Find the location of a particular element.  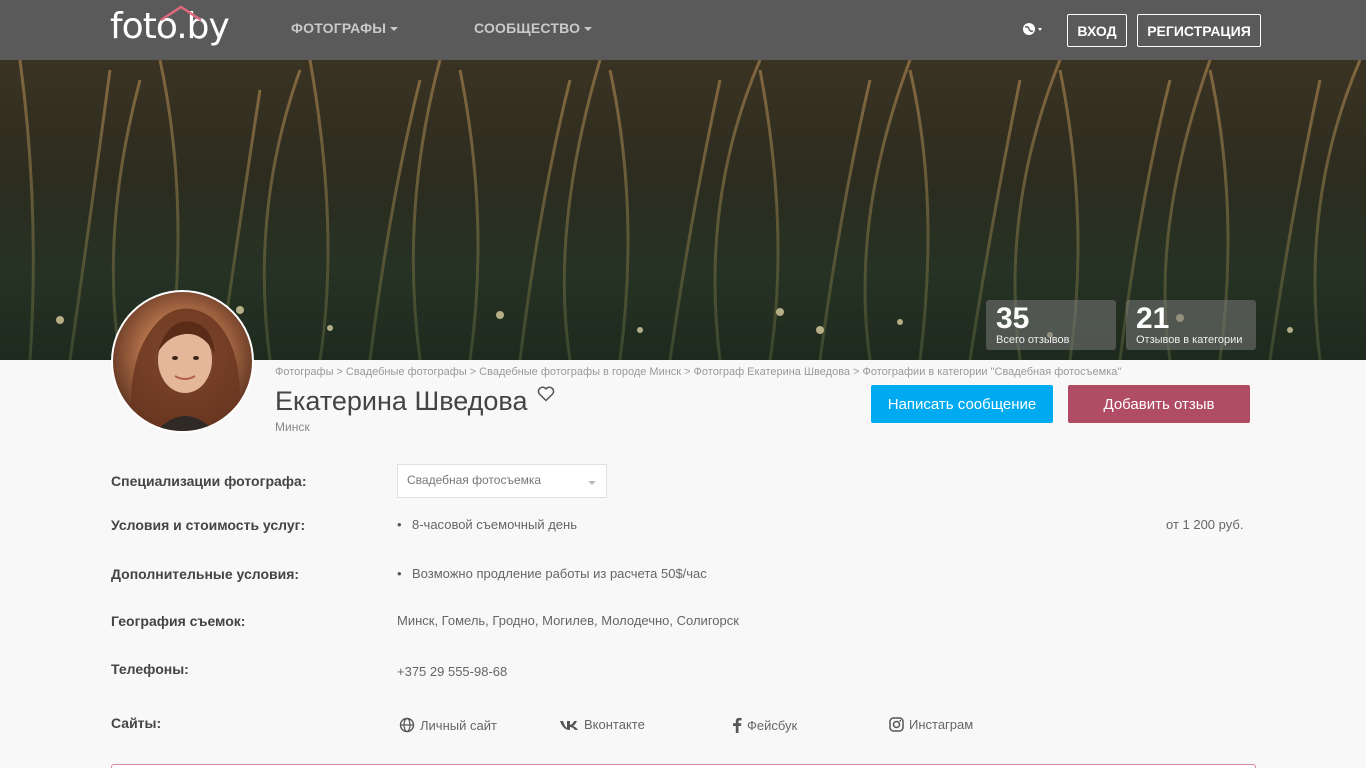

terms-item: 8-часовой съемочный день is located at coordinates (487, 524).